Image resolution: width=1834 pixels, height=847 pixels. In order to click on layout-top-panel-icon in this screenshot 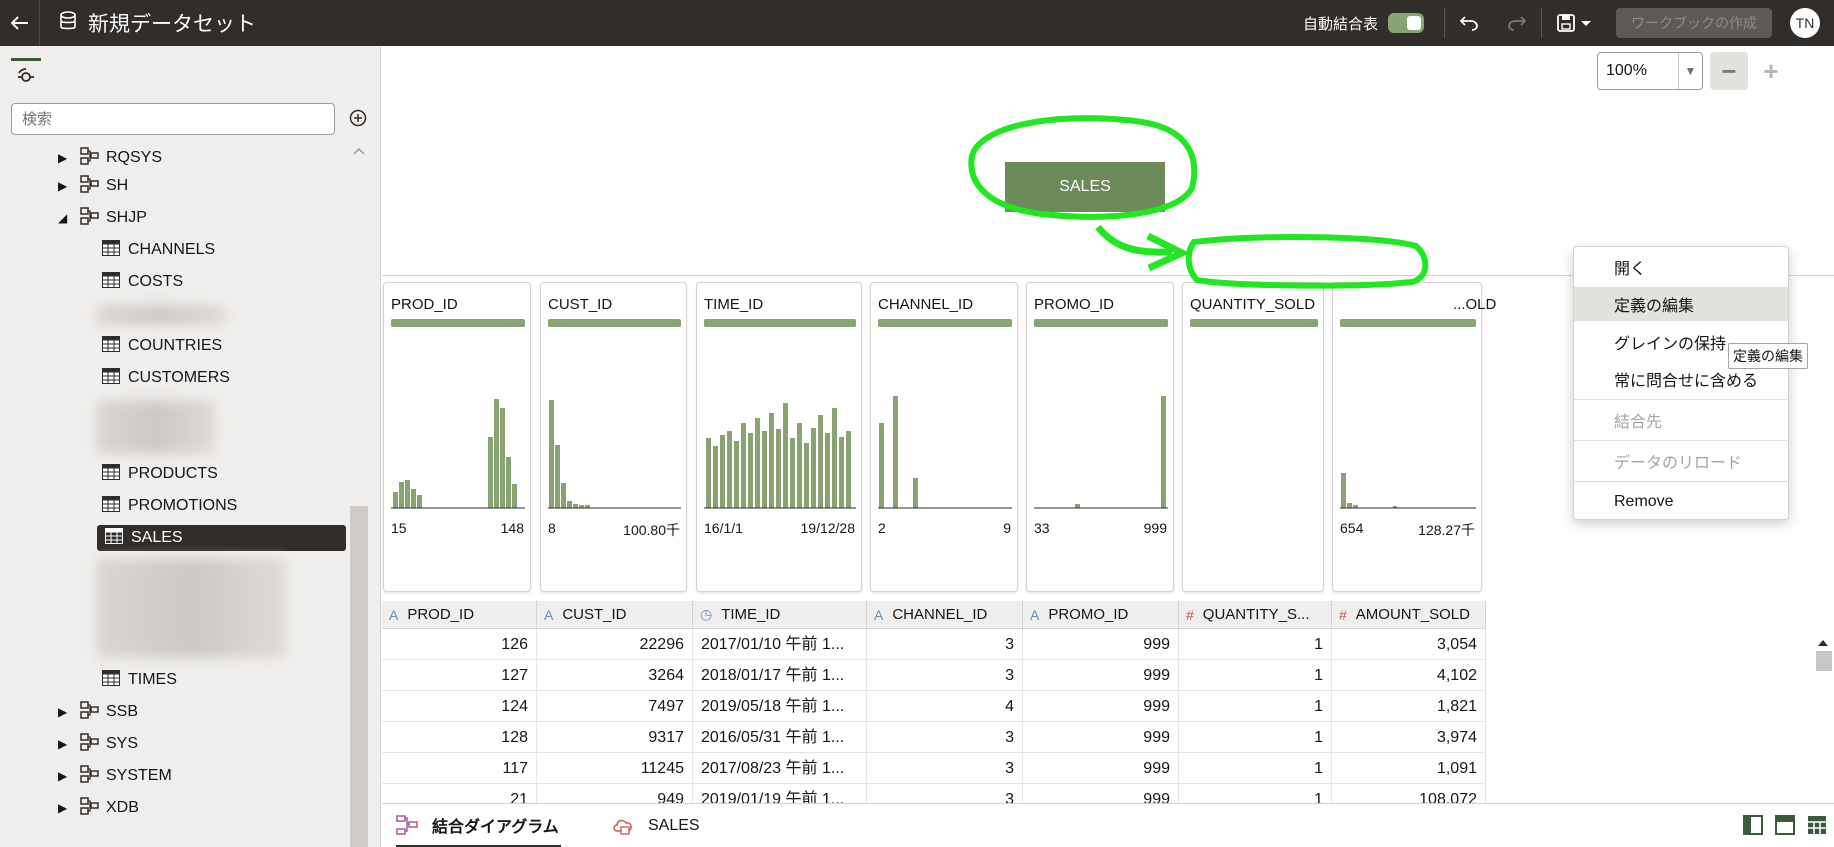, I will do `click(1785, 825)`.